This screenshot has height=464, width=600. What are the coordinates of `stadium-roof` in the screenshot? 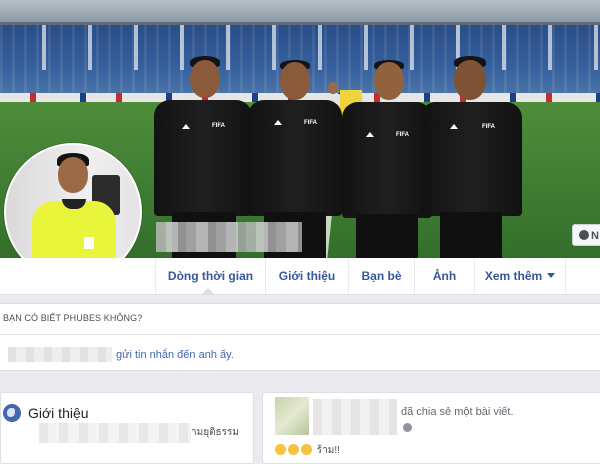 It's located at (300, 11).